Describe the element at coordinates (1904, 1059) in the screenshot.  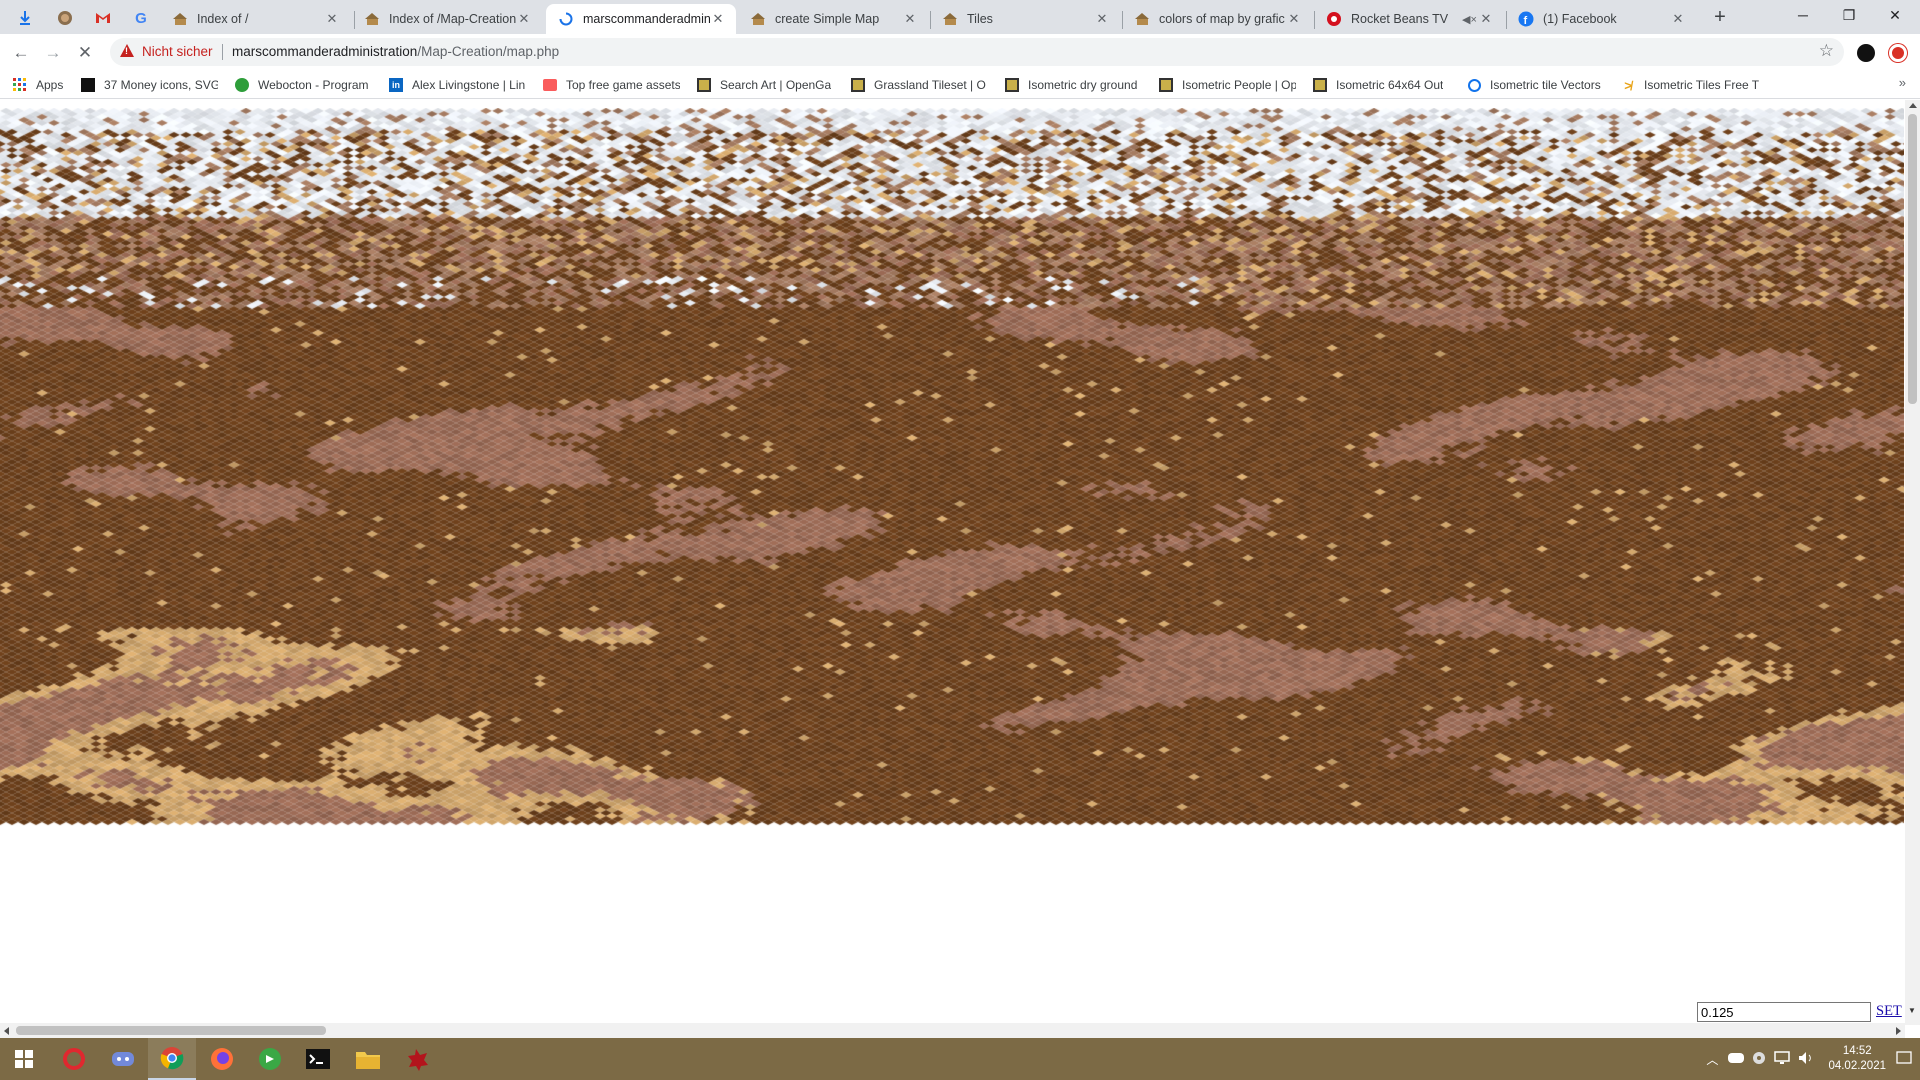
I see `notification-icon` at that location.